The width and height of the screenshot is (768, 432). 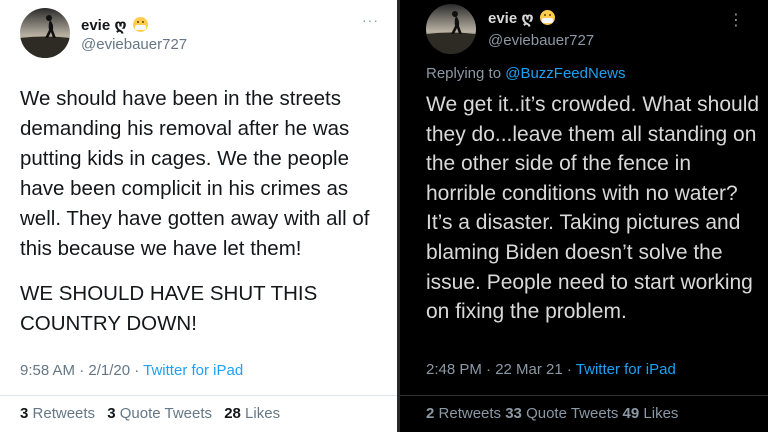 I want to click on tweet-timestamp: 2:48 PM · 22 Mar 21 ·, so click(x=501, y=369).